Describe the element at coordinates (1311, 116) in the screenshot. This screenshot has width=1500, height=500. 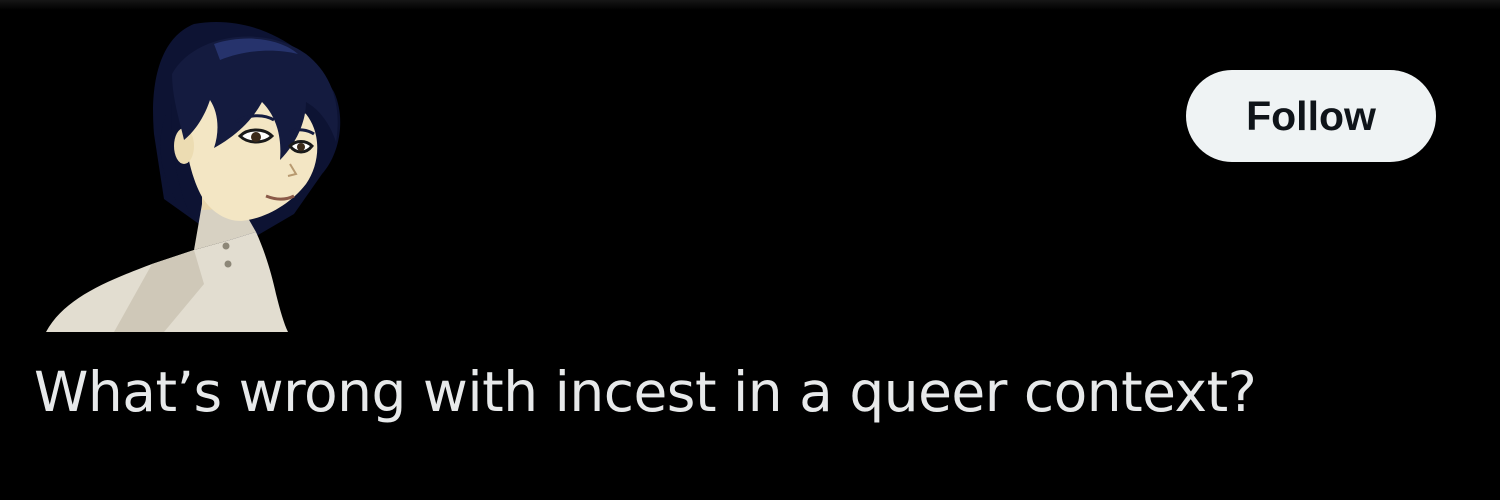
I see `follow-button: Follow` at that location.